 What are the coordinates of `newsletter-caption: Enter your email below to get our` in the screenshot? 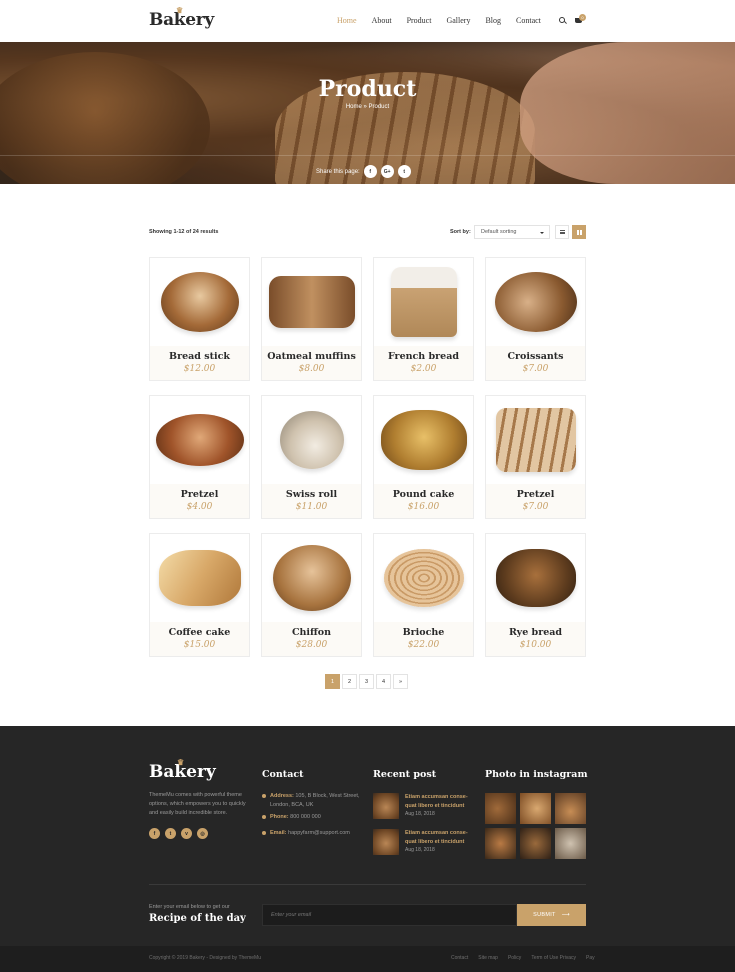 It's located at (189, 907).